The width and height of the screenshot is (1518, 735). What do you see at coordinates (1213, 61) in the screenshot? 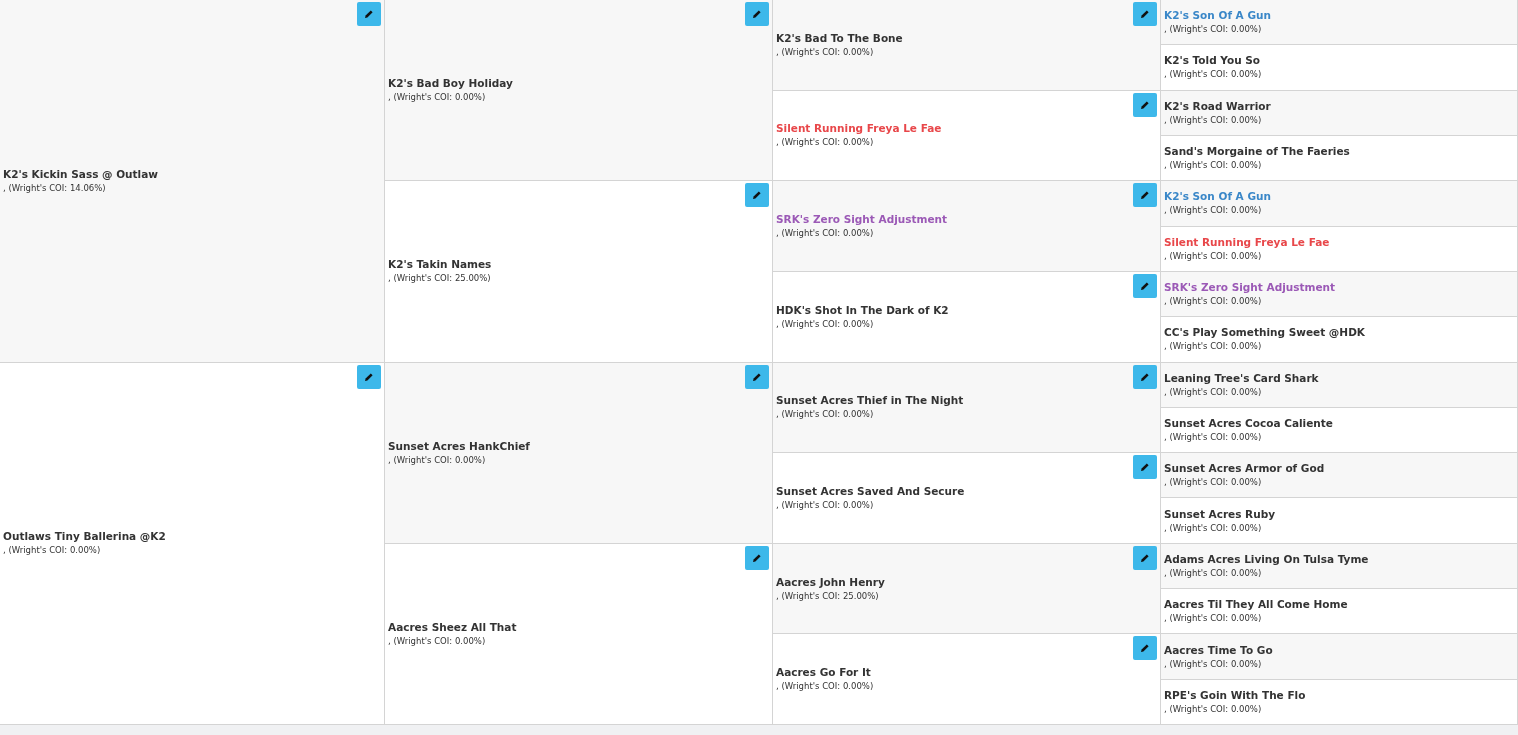
I see `dog-name: K2's Told You So` at bounding box center [1213, 61].